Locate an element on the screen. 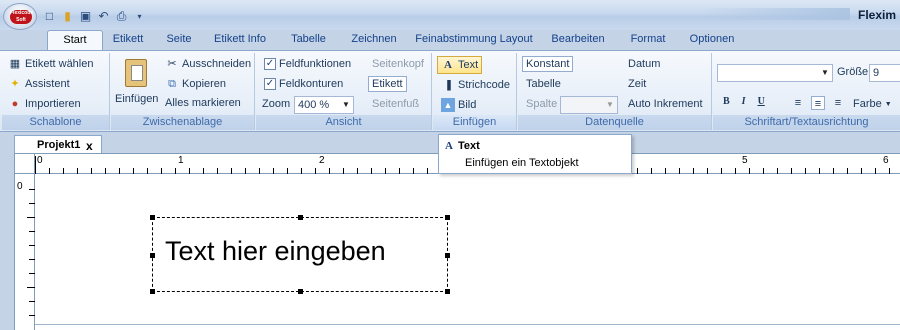 Image resolution: width=900 pixels, height=330 pixels. customize-toolbar-icon: ▾ is located at coordinates (139, 16).